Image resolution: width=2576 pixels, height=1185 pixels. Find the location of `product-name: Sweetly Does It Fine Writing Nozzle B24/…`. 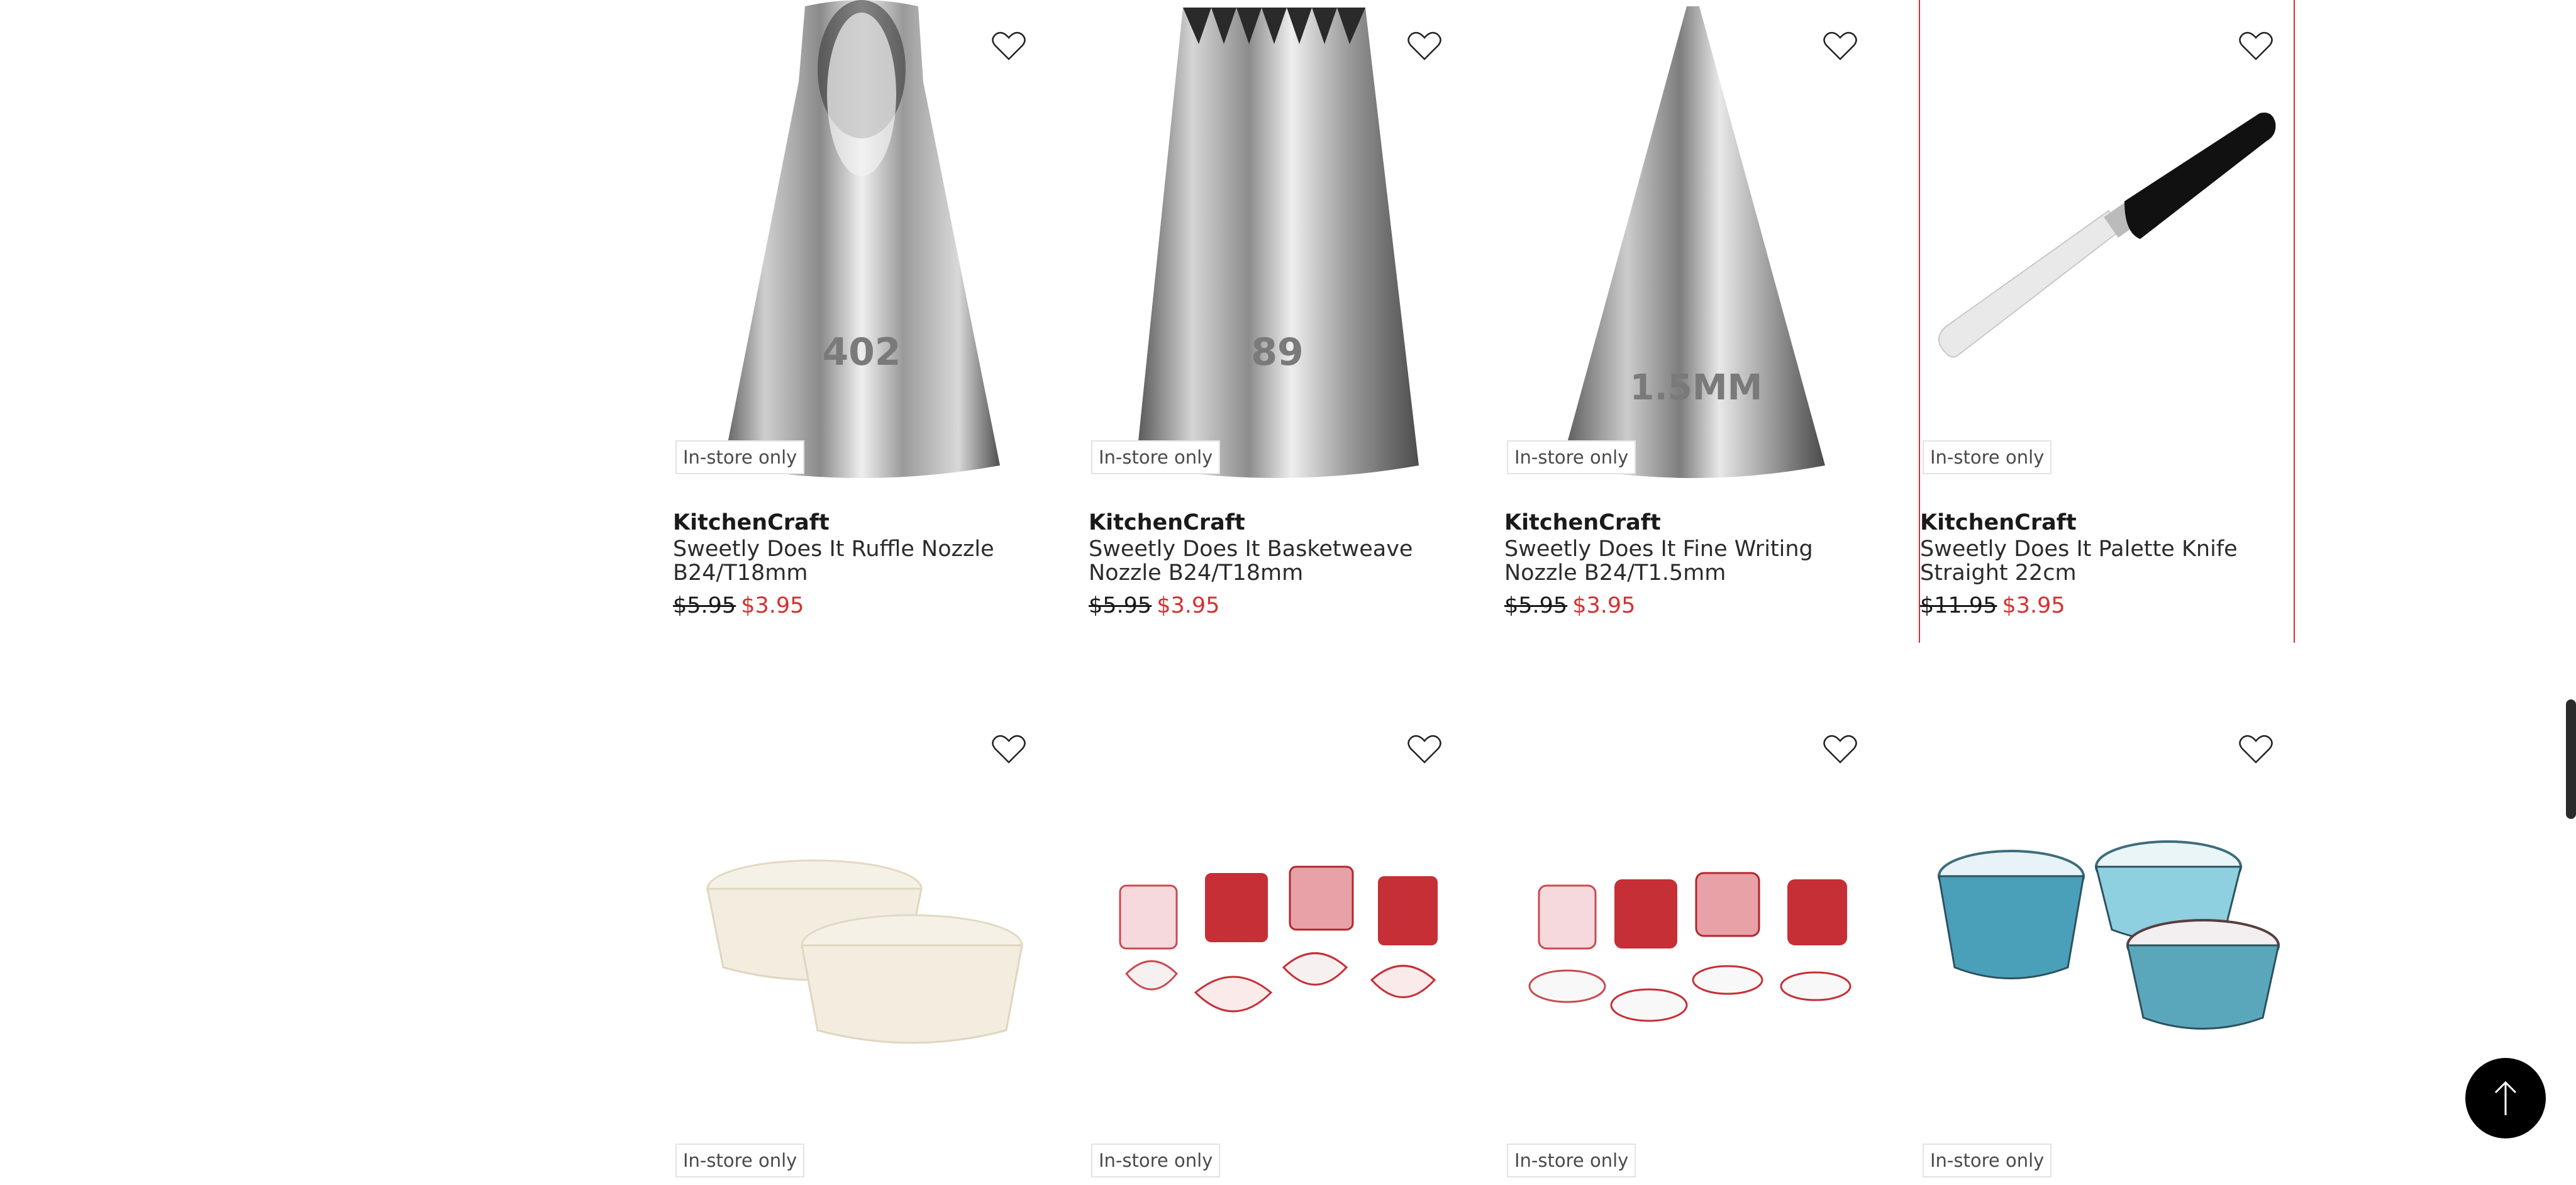

product-name: Sweetly Does It Fine Writing Nozzle B24/… is located at coordinates (1691, 561).